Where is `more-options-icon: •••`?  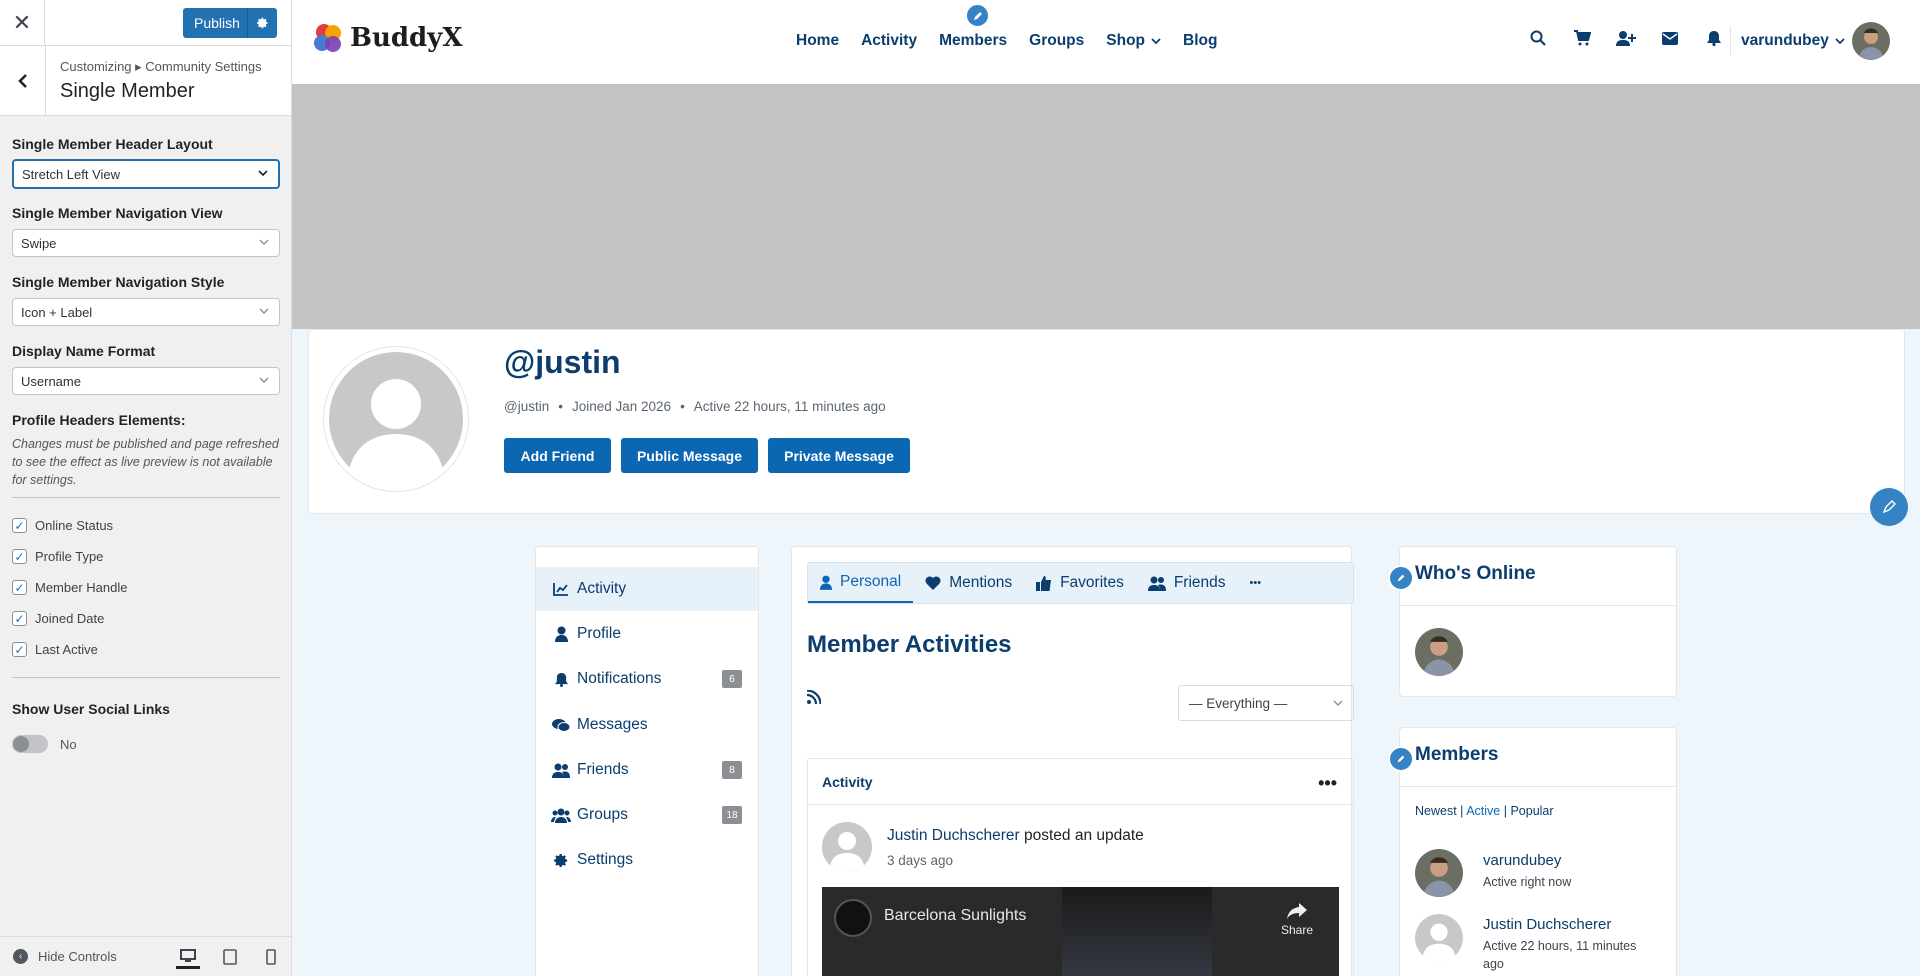 more-options-icon: ••• is located at coordinates (1327, 783).